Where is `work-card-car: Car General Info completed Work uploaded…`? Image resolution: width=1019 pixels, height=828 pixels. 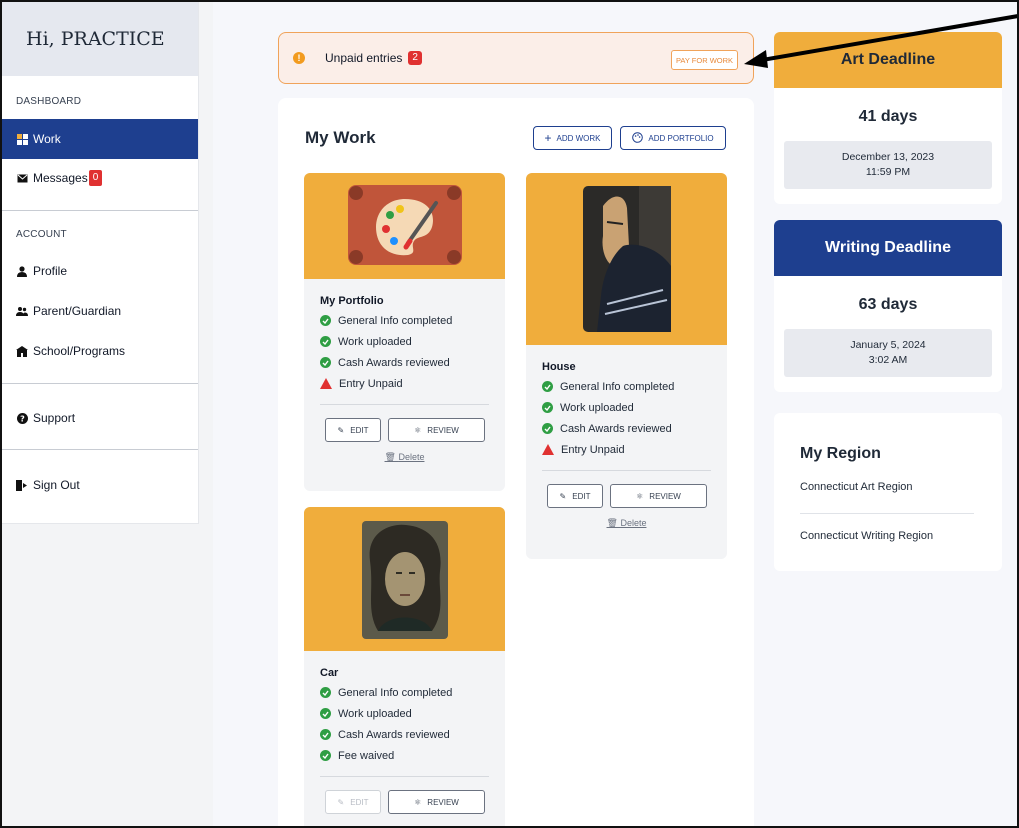
work-card-car: Car General Info completed Work uploaded… is located at coordinates (404, 666).